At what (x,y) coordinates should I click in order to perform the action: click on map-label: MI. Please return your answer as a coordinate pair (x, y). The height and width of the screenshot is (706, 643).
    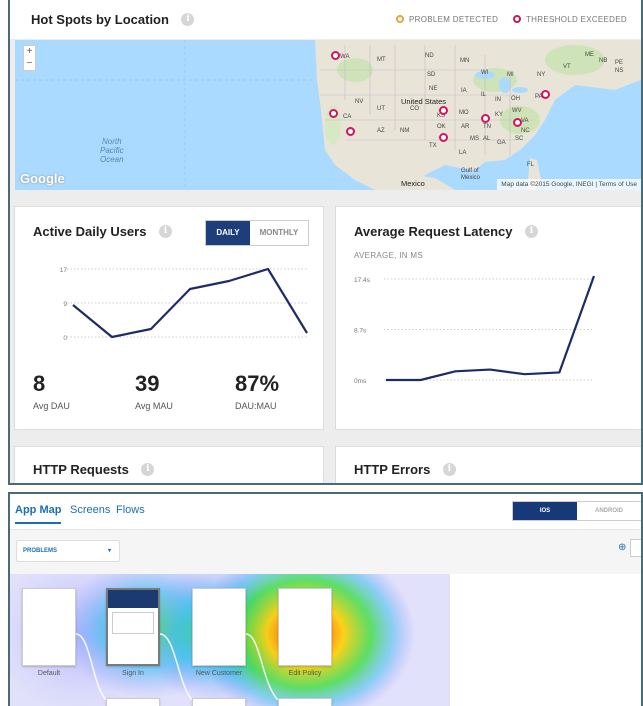
    Looking at the image, I should click on (510, 75).